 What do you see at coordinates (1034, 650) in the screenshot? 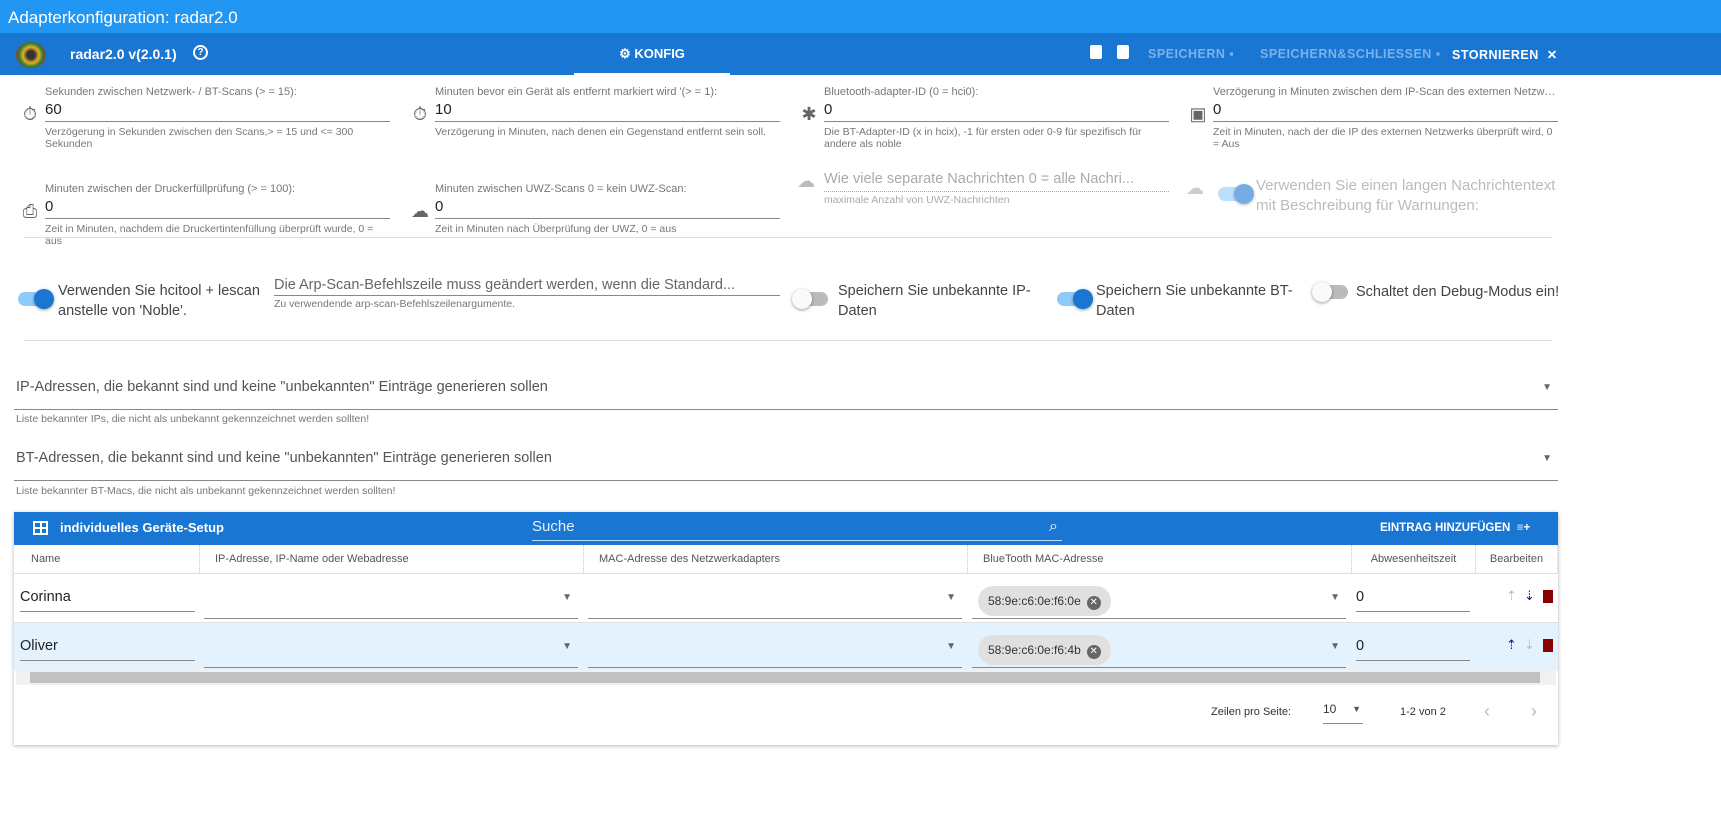
I see `chip-label: 58:9e:c6:0e:f6:4b` at bounding box center [1034, 650].